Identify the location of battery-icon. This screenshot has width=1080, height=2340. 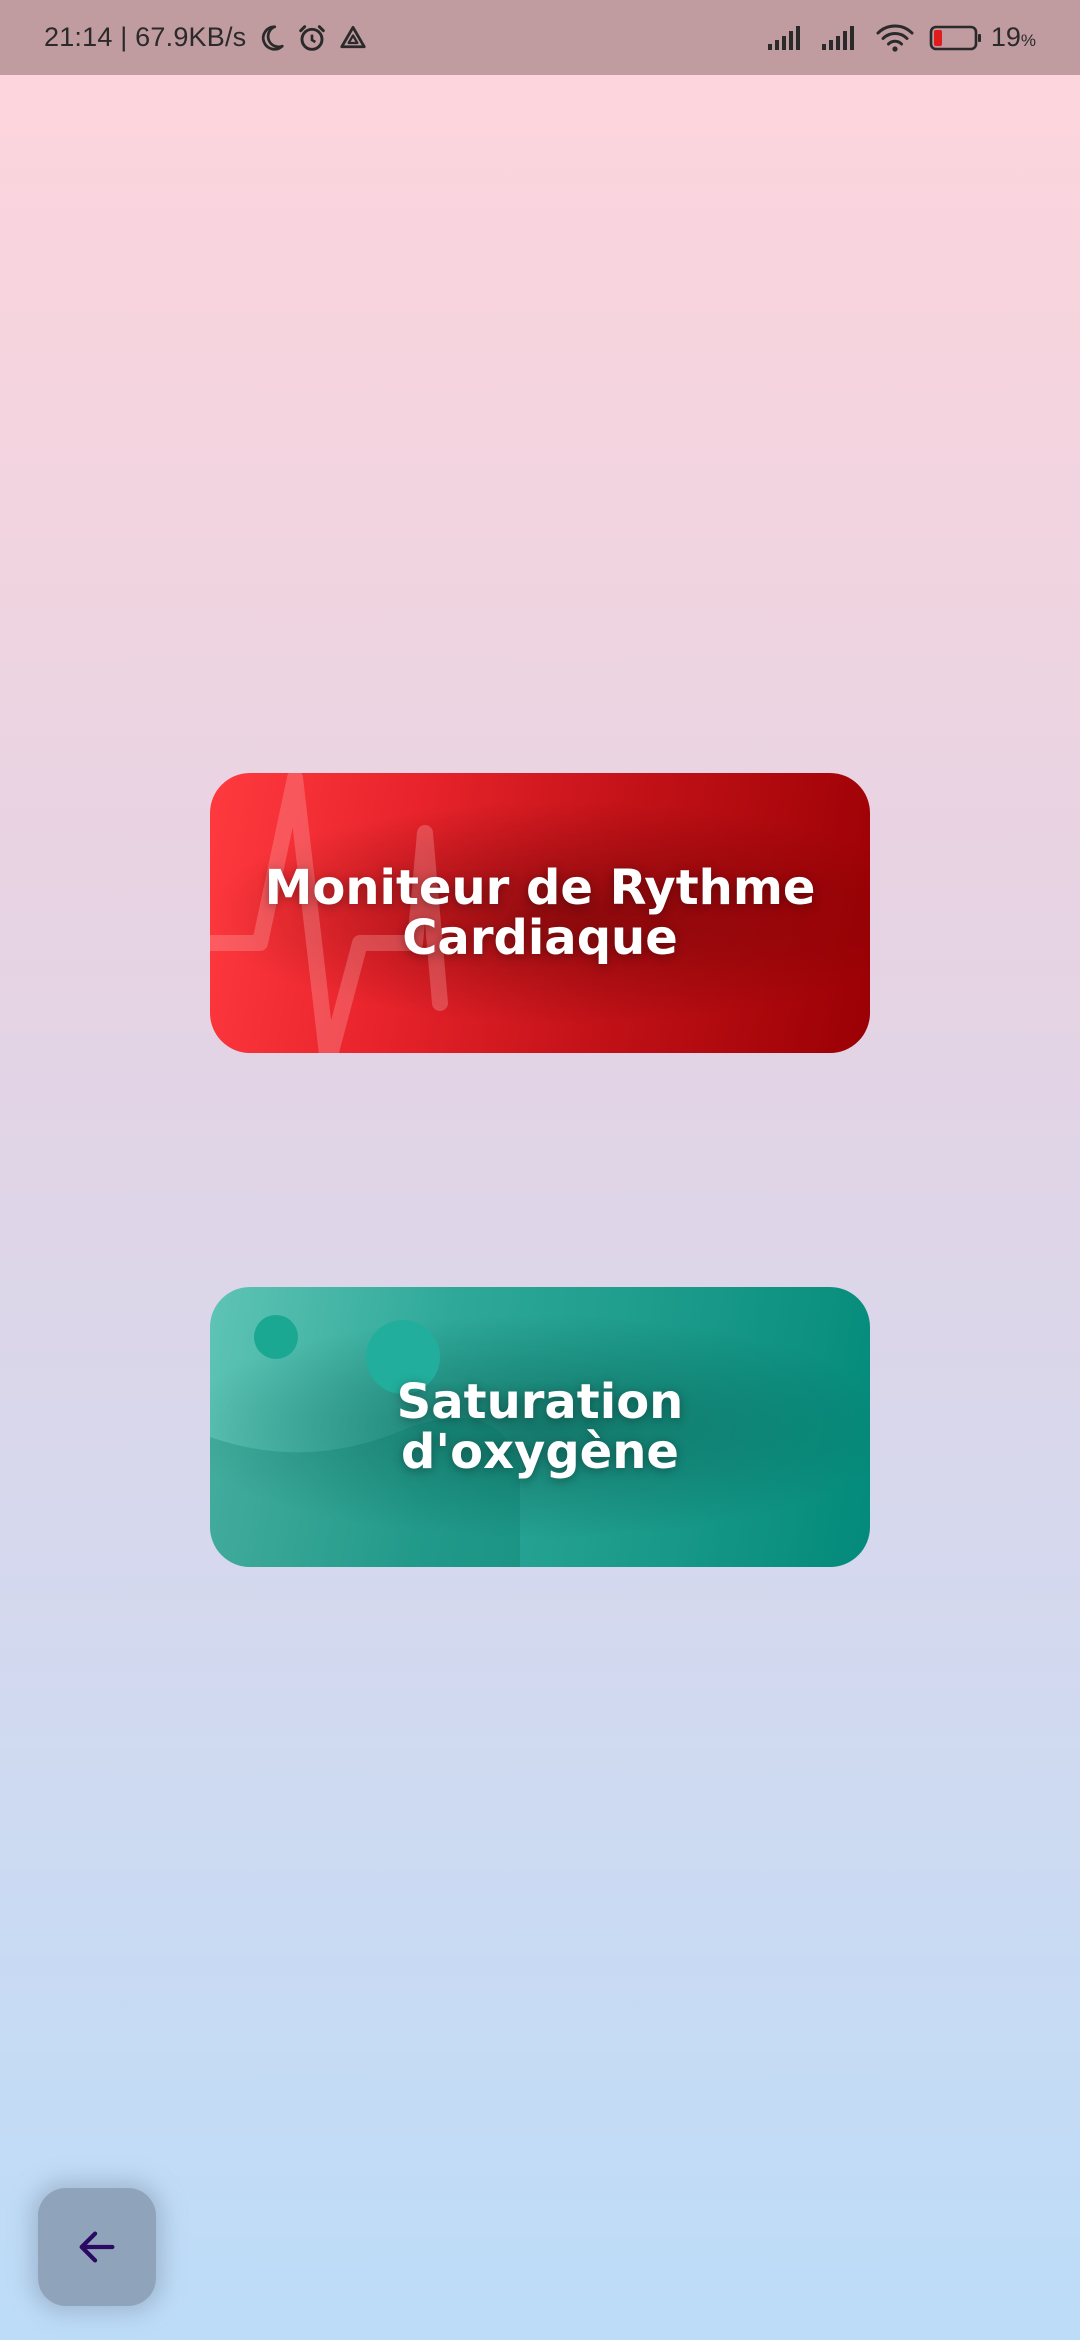
(956, 38).